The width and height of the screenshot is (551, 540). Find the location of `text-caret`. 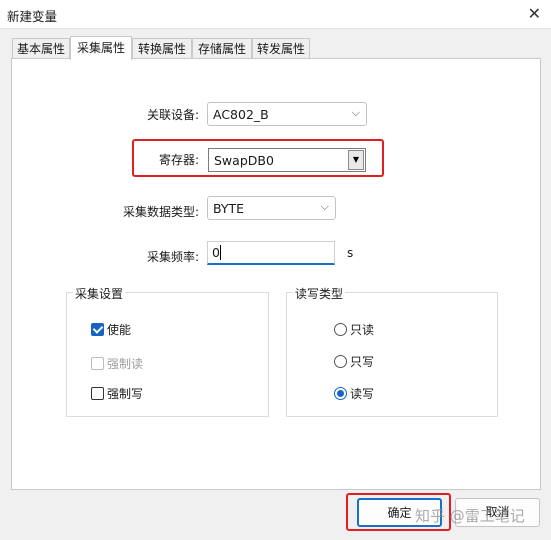

text-caret is located at coordinates (220, 252).